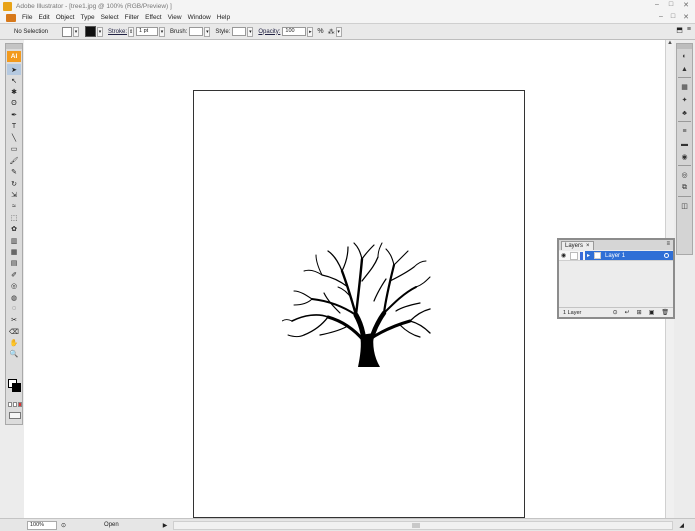 The width and height of the screenshot is (695, 531). I want to click on gradient-icon: ▬, so click(684, 144).